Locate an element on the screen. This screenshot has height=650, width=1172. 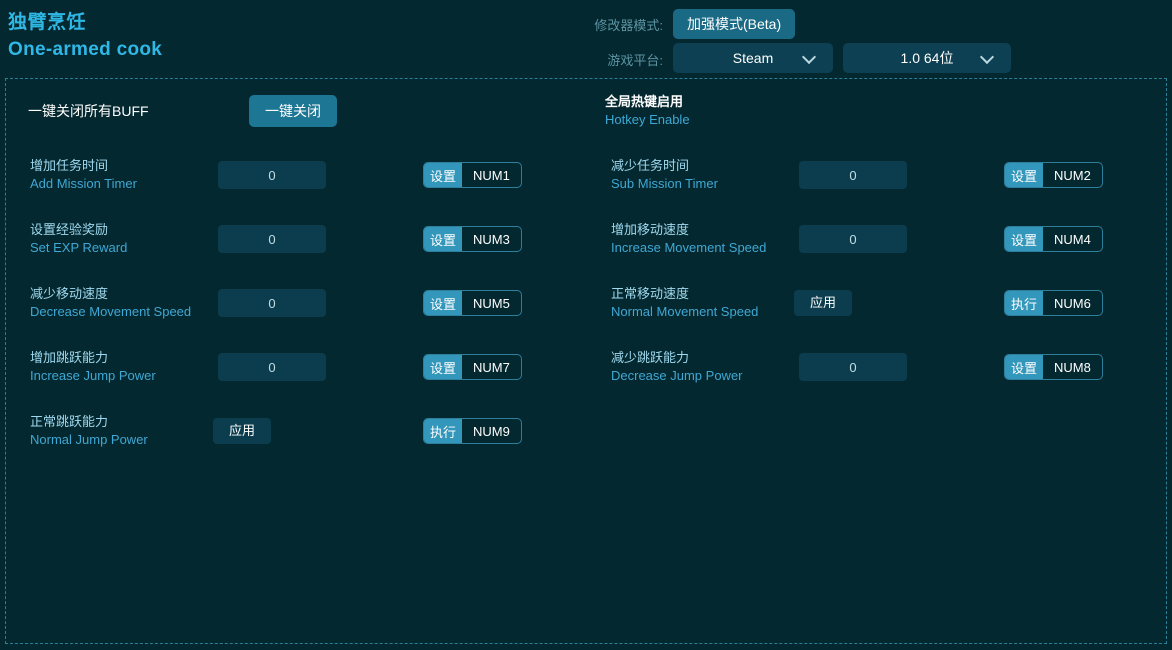
hotkey-key-label: NUM3 is located at coordinates (491, 239).